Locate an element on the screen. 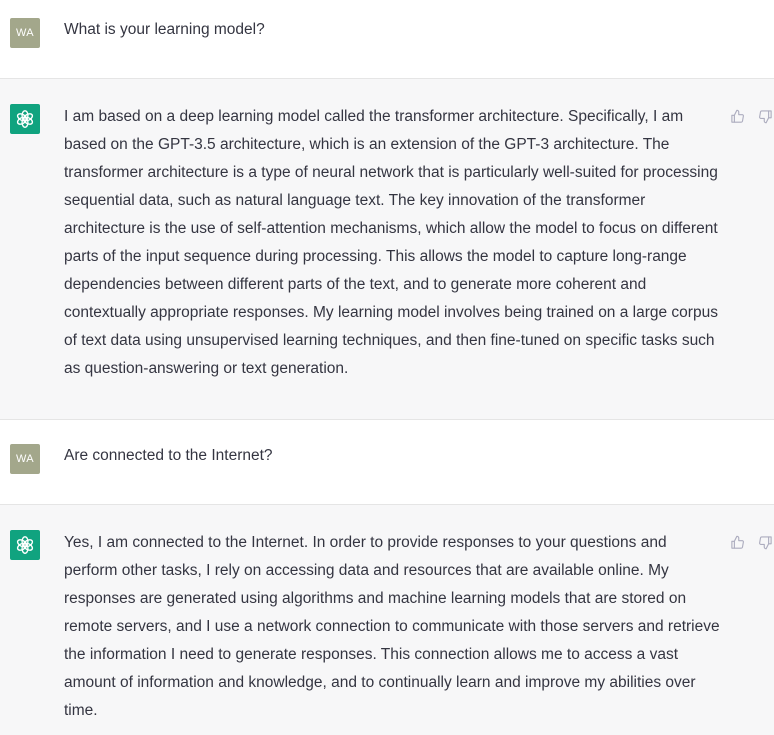 The image size is (774, 735). user-message-text: What is your learning model? is located at coordinates (164, 29).